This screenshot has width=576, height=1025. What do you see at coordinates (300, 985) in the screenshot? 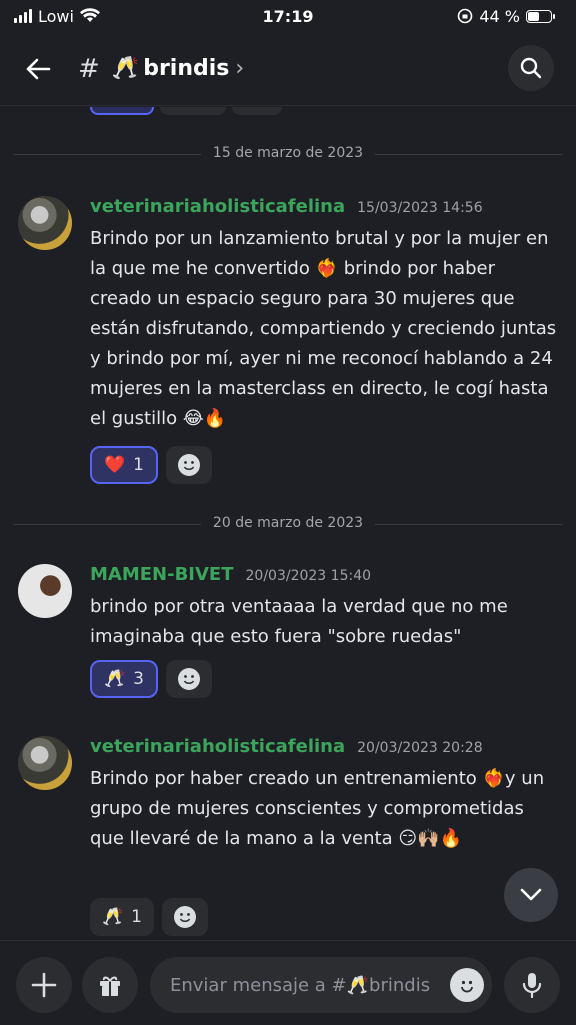
I see `message-input-placeholder: Enviar mensaje a #🥂brindis` at bounding box center [300, 985].